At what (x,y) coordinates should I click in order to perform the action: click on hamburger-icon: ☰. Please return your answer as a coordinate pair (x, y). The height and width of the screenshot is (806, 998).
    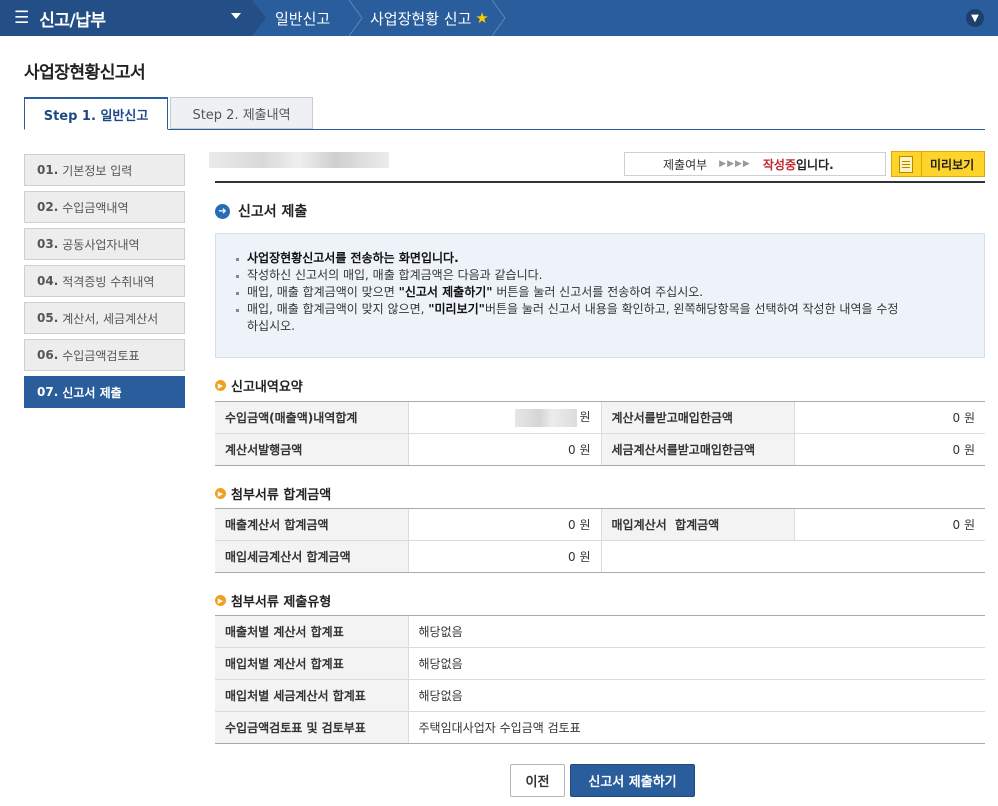
    Looking at the image, I should click on (22, 17).